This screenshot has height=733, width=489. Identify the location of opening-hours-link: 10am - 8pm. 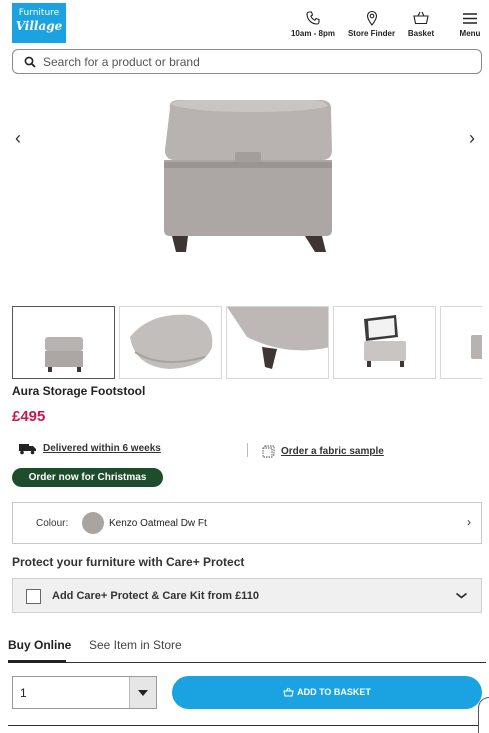
(313, 24).